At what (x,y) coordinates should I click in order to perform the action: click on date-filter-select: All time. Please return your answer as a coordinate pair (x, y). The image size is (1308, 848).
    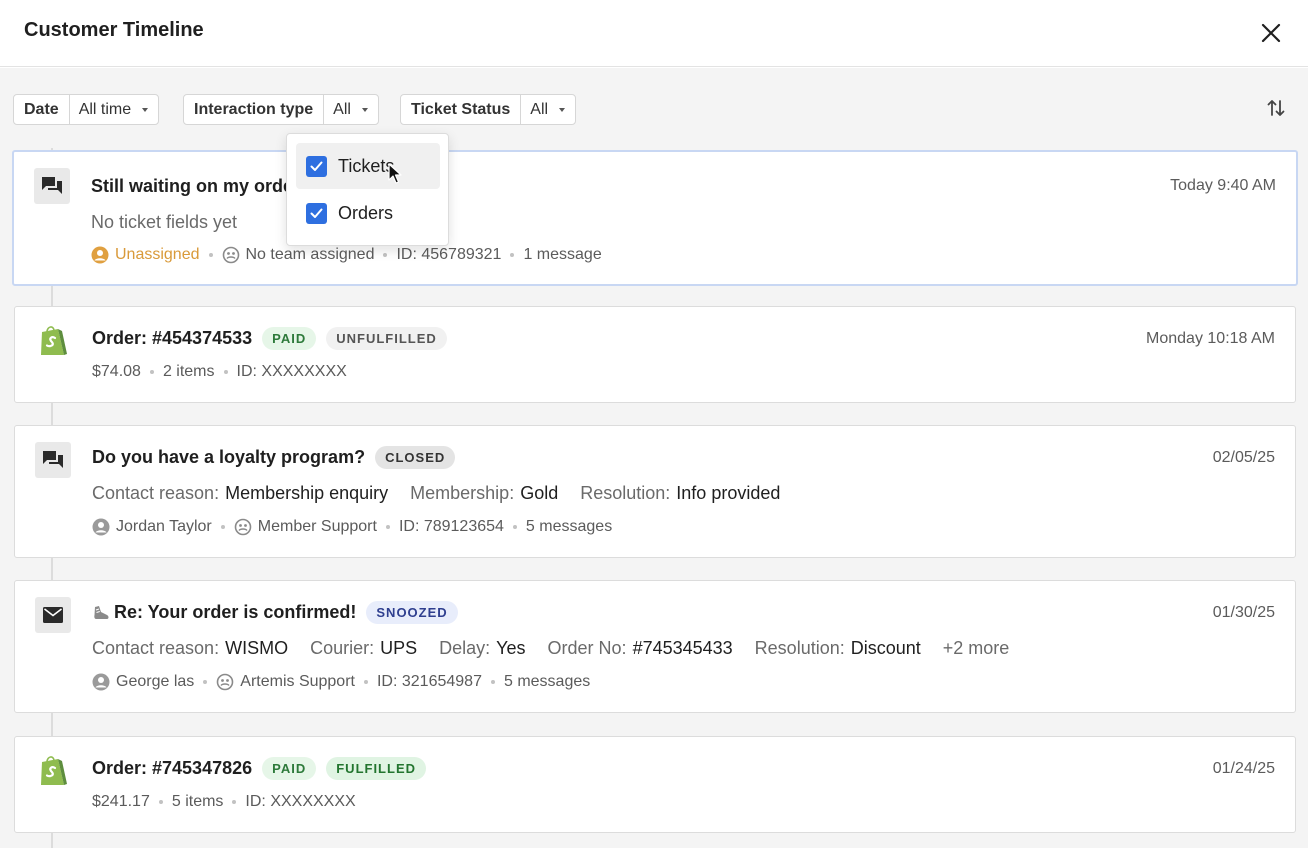
    Looking at the image, I should click on (114, 109).